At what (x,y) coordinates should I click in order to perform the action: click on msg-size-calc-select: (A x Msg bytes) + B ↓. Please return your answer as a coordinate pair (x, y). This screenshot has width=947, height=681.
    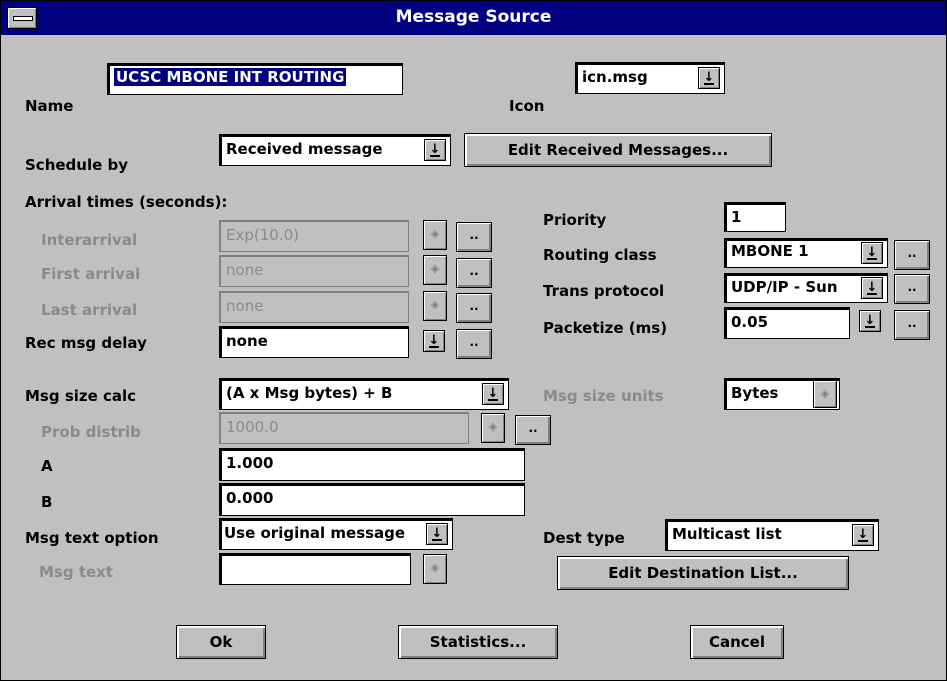
    Looking at the image, I should click on (364, 394).